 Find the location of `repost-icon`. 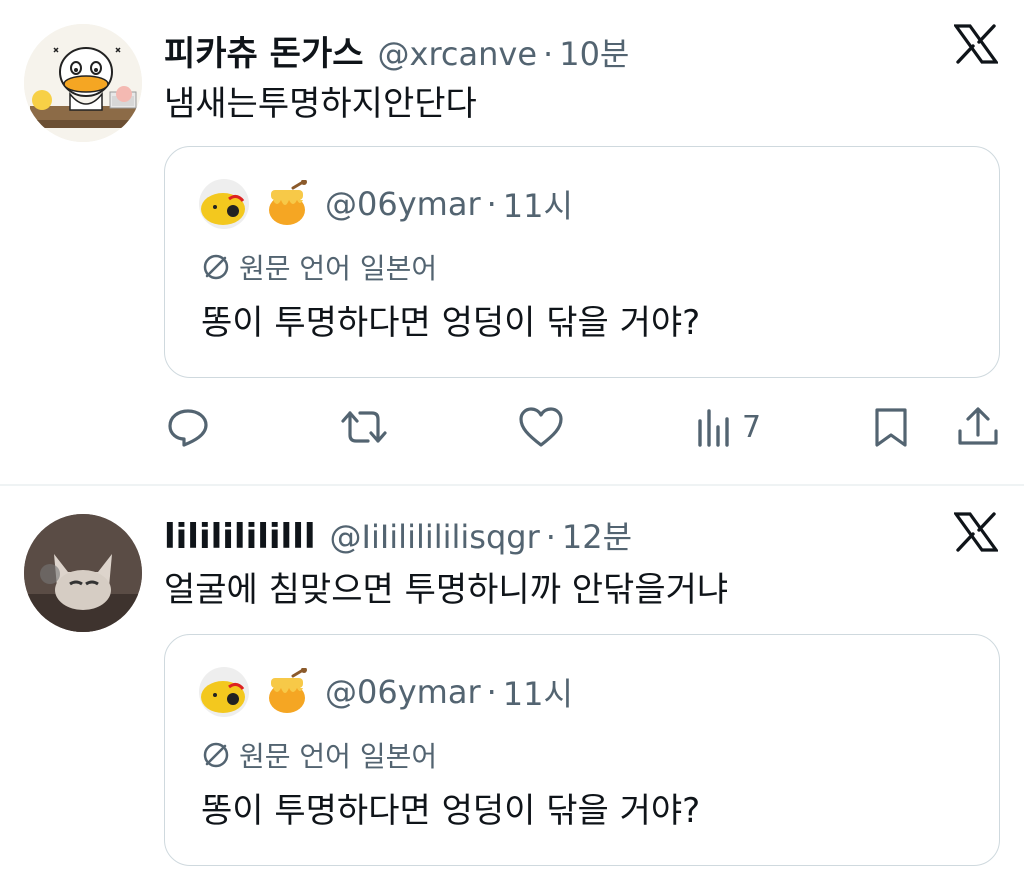

repost-icon is located at coordinates (364, 427).